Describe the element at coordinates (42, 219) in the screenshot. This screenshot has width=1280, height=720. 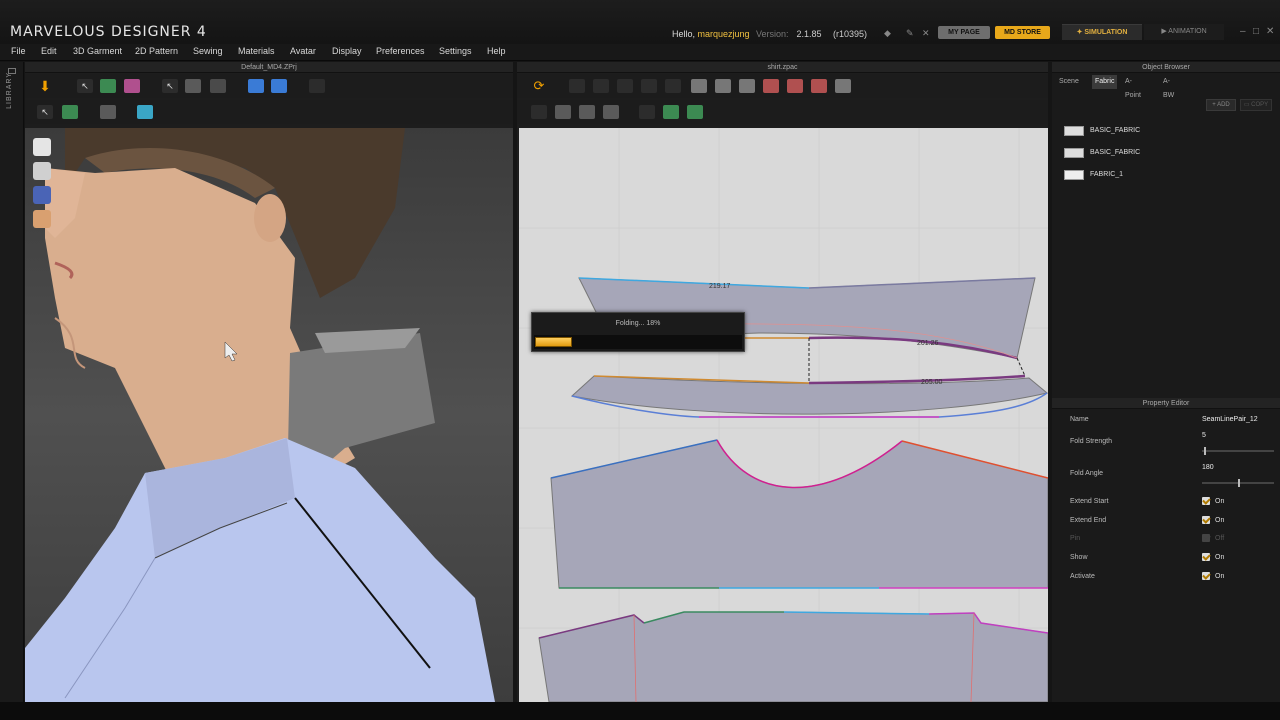
I see `skin-view-icon` at that location.